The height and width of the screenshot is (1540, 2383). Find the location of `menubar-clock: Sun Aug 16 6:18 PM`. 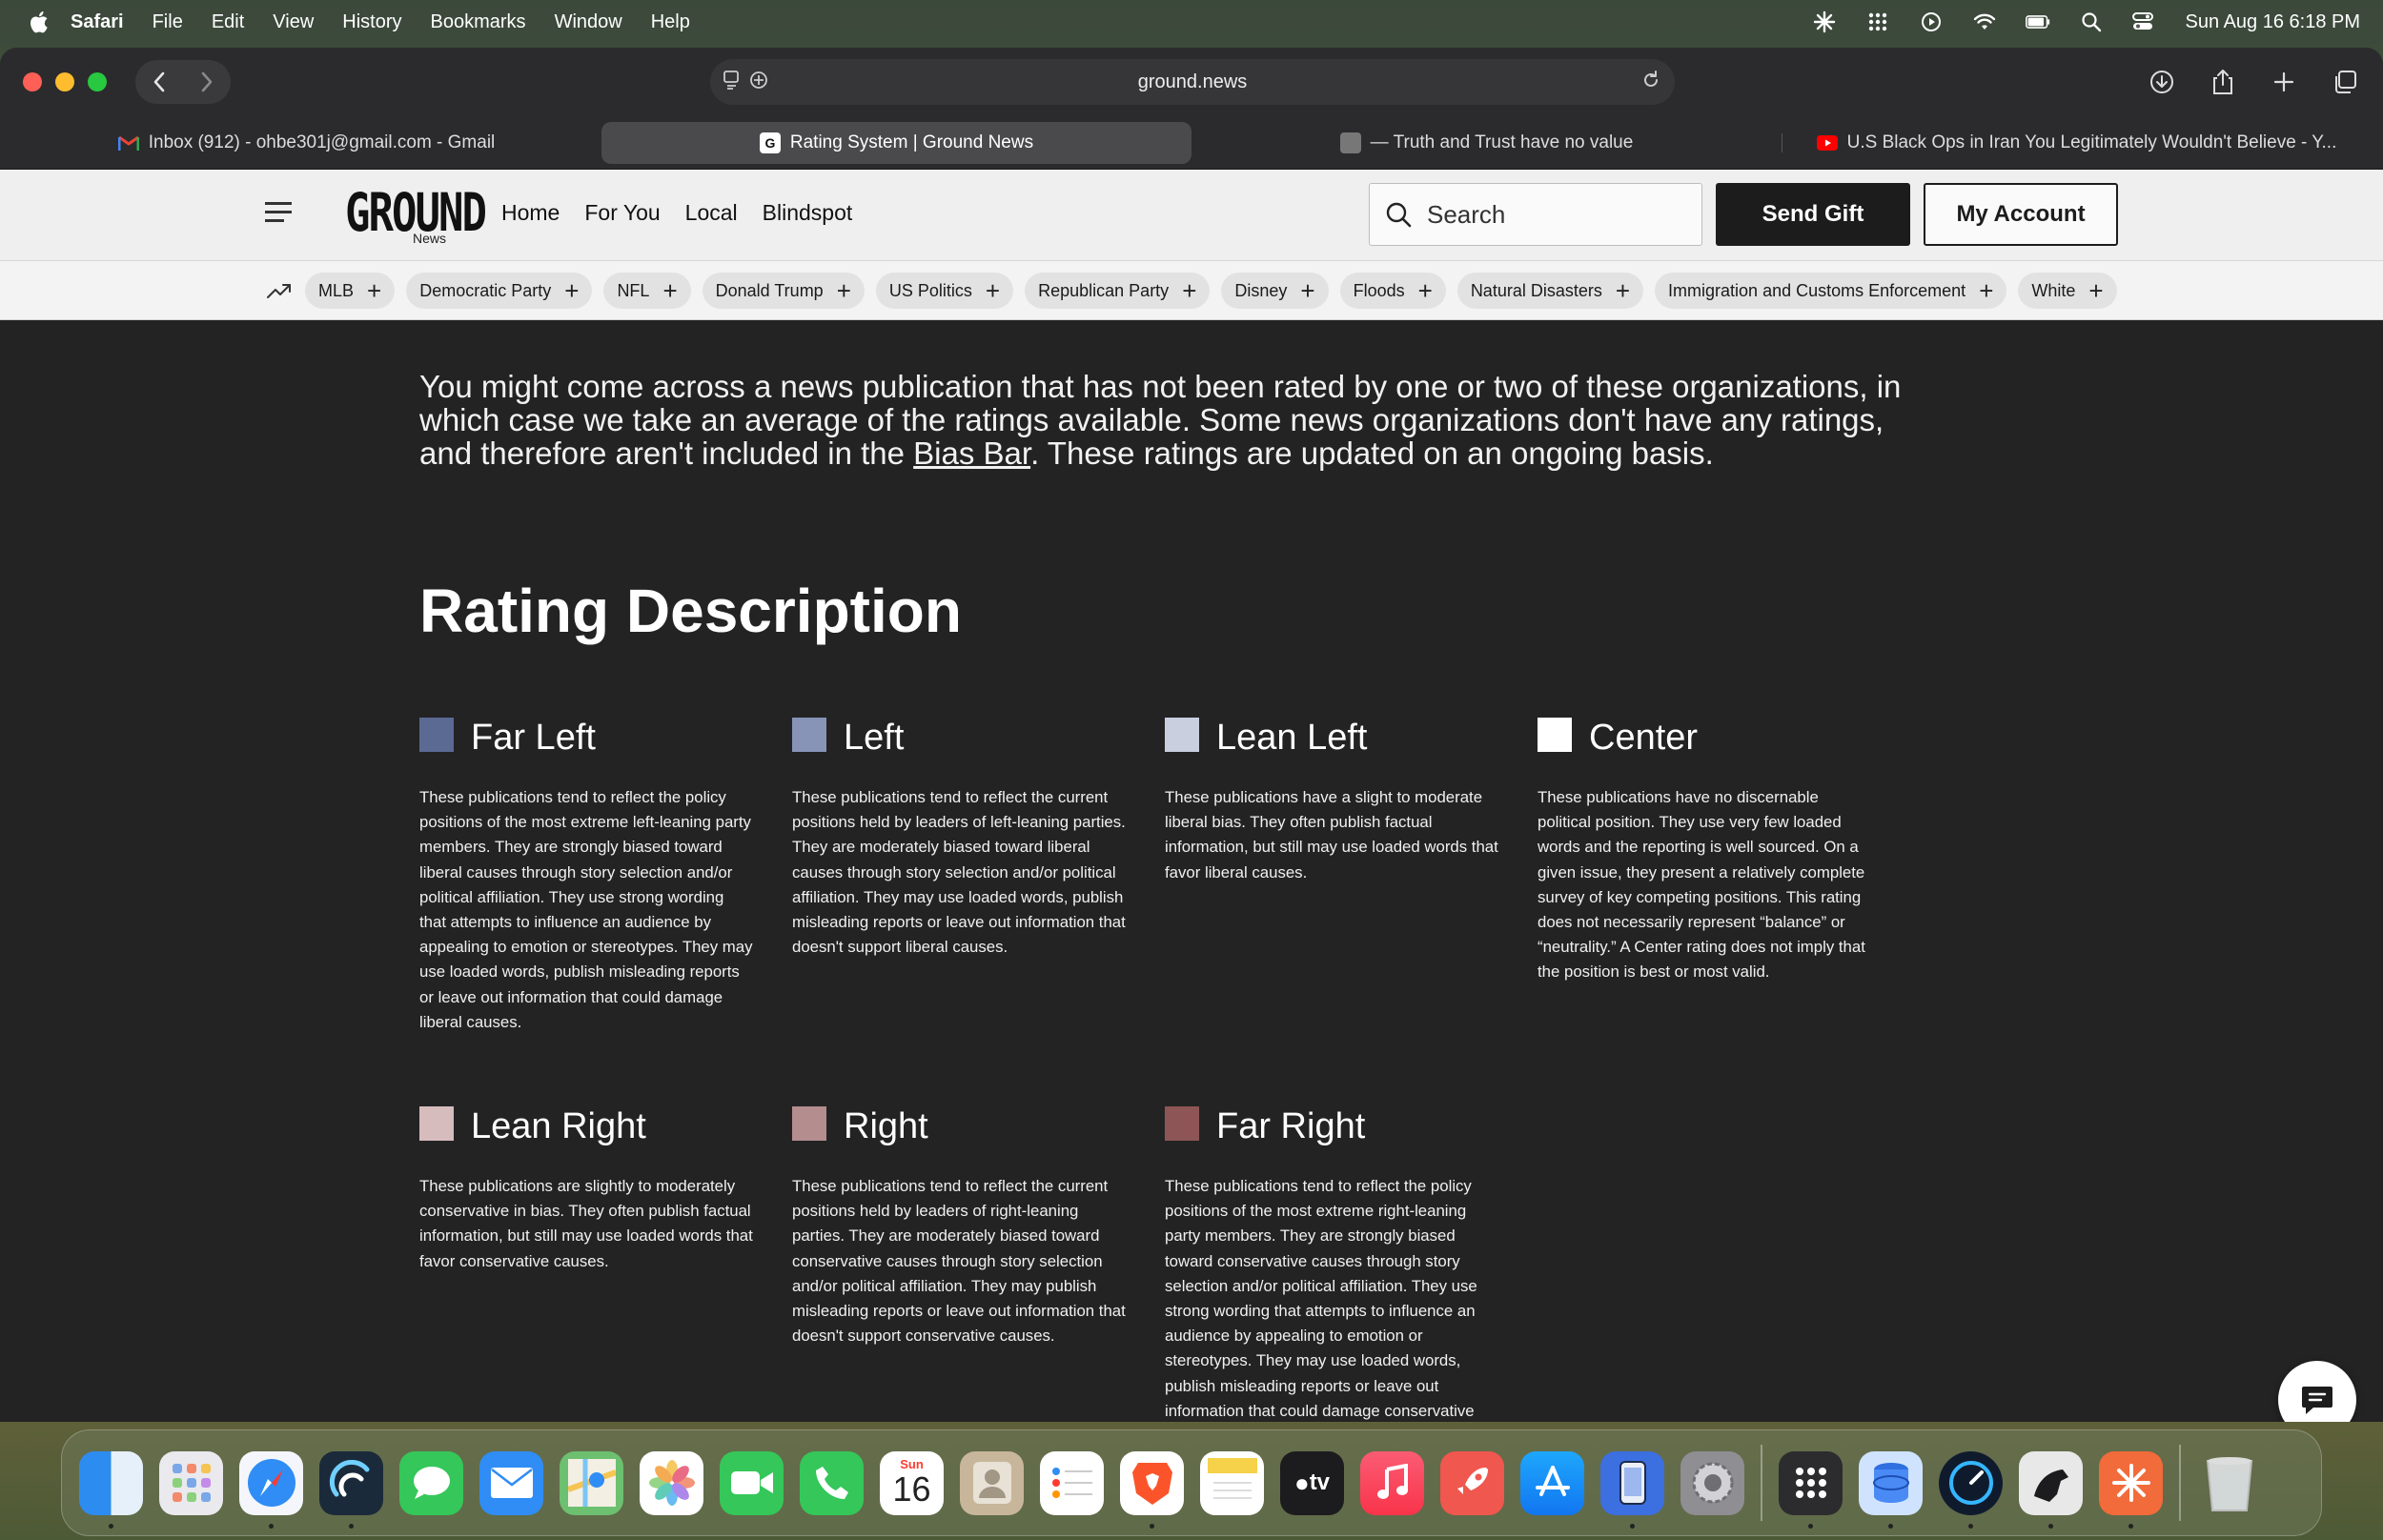

menubar-clock: Sun Aug 16 6:18 PM is located at coordinates (2273, 22).